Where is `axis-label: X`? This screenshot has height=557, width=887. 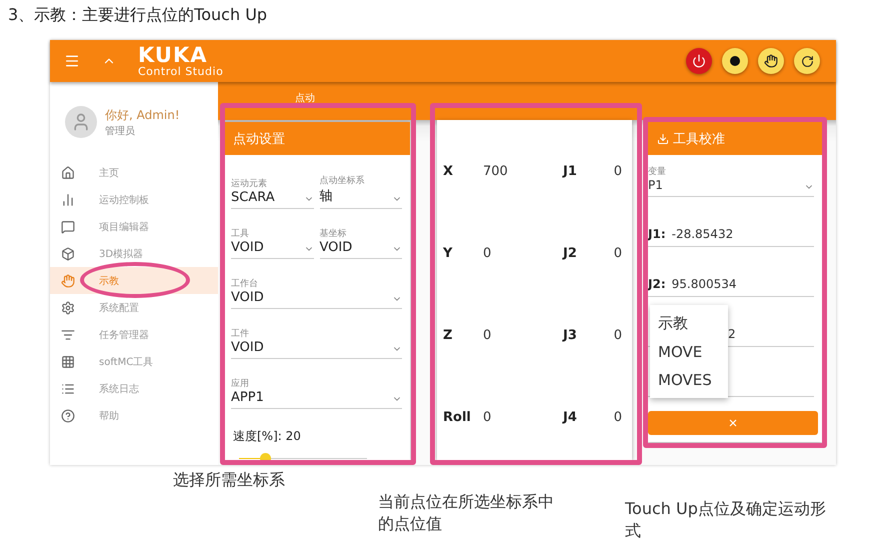
axis-label: X is located at coordinates (448, 171).